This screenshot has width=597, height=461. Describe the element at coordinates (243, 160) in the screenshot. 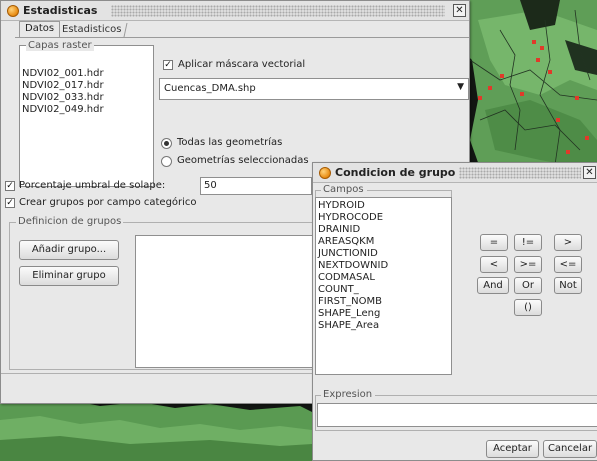

I see `geometrias-seleccionadas-label: Geometrías seleccionadas` at that location.